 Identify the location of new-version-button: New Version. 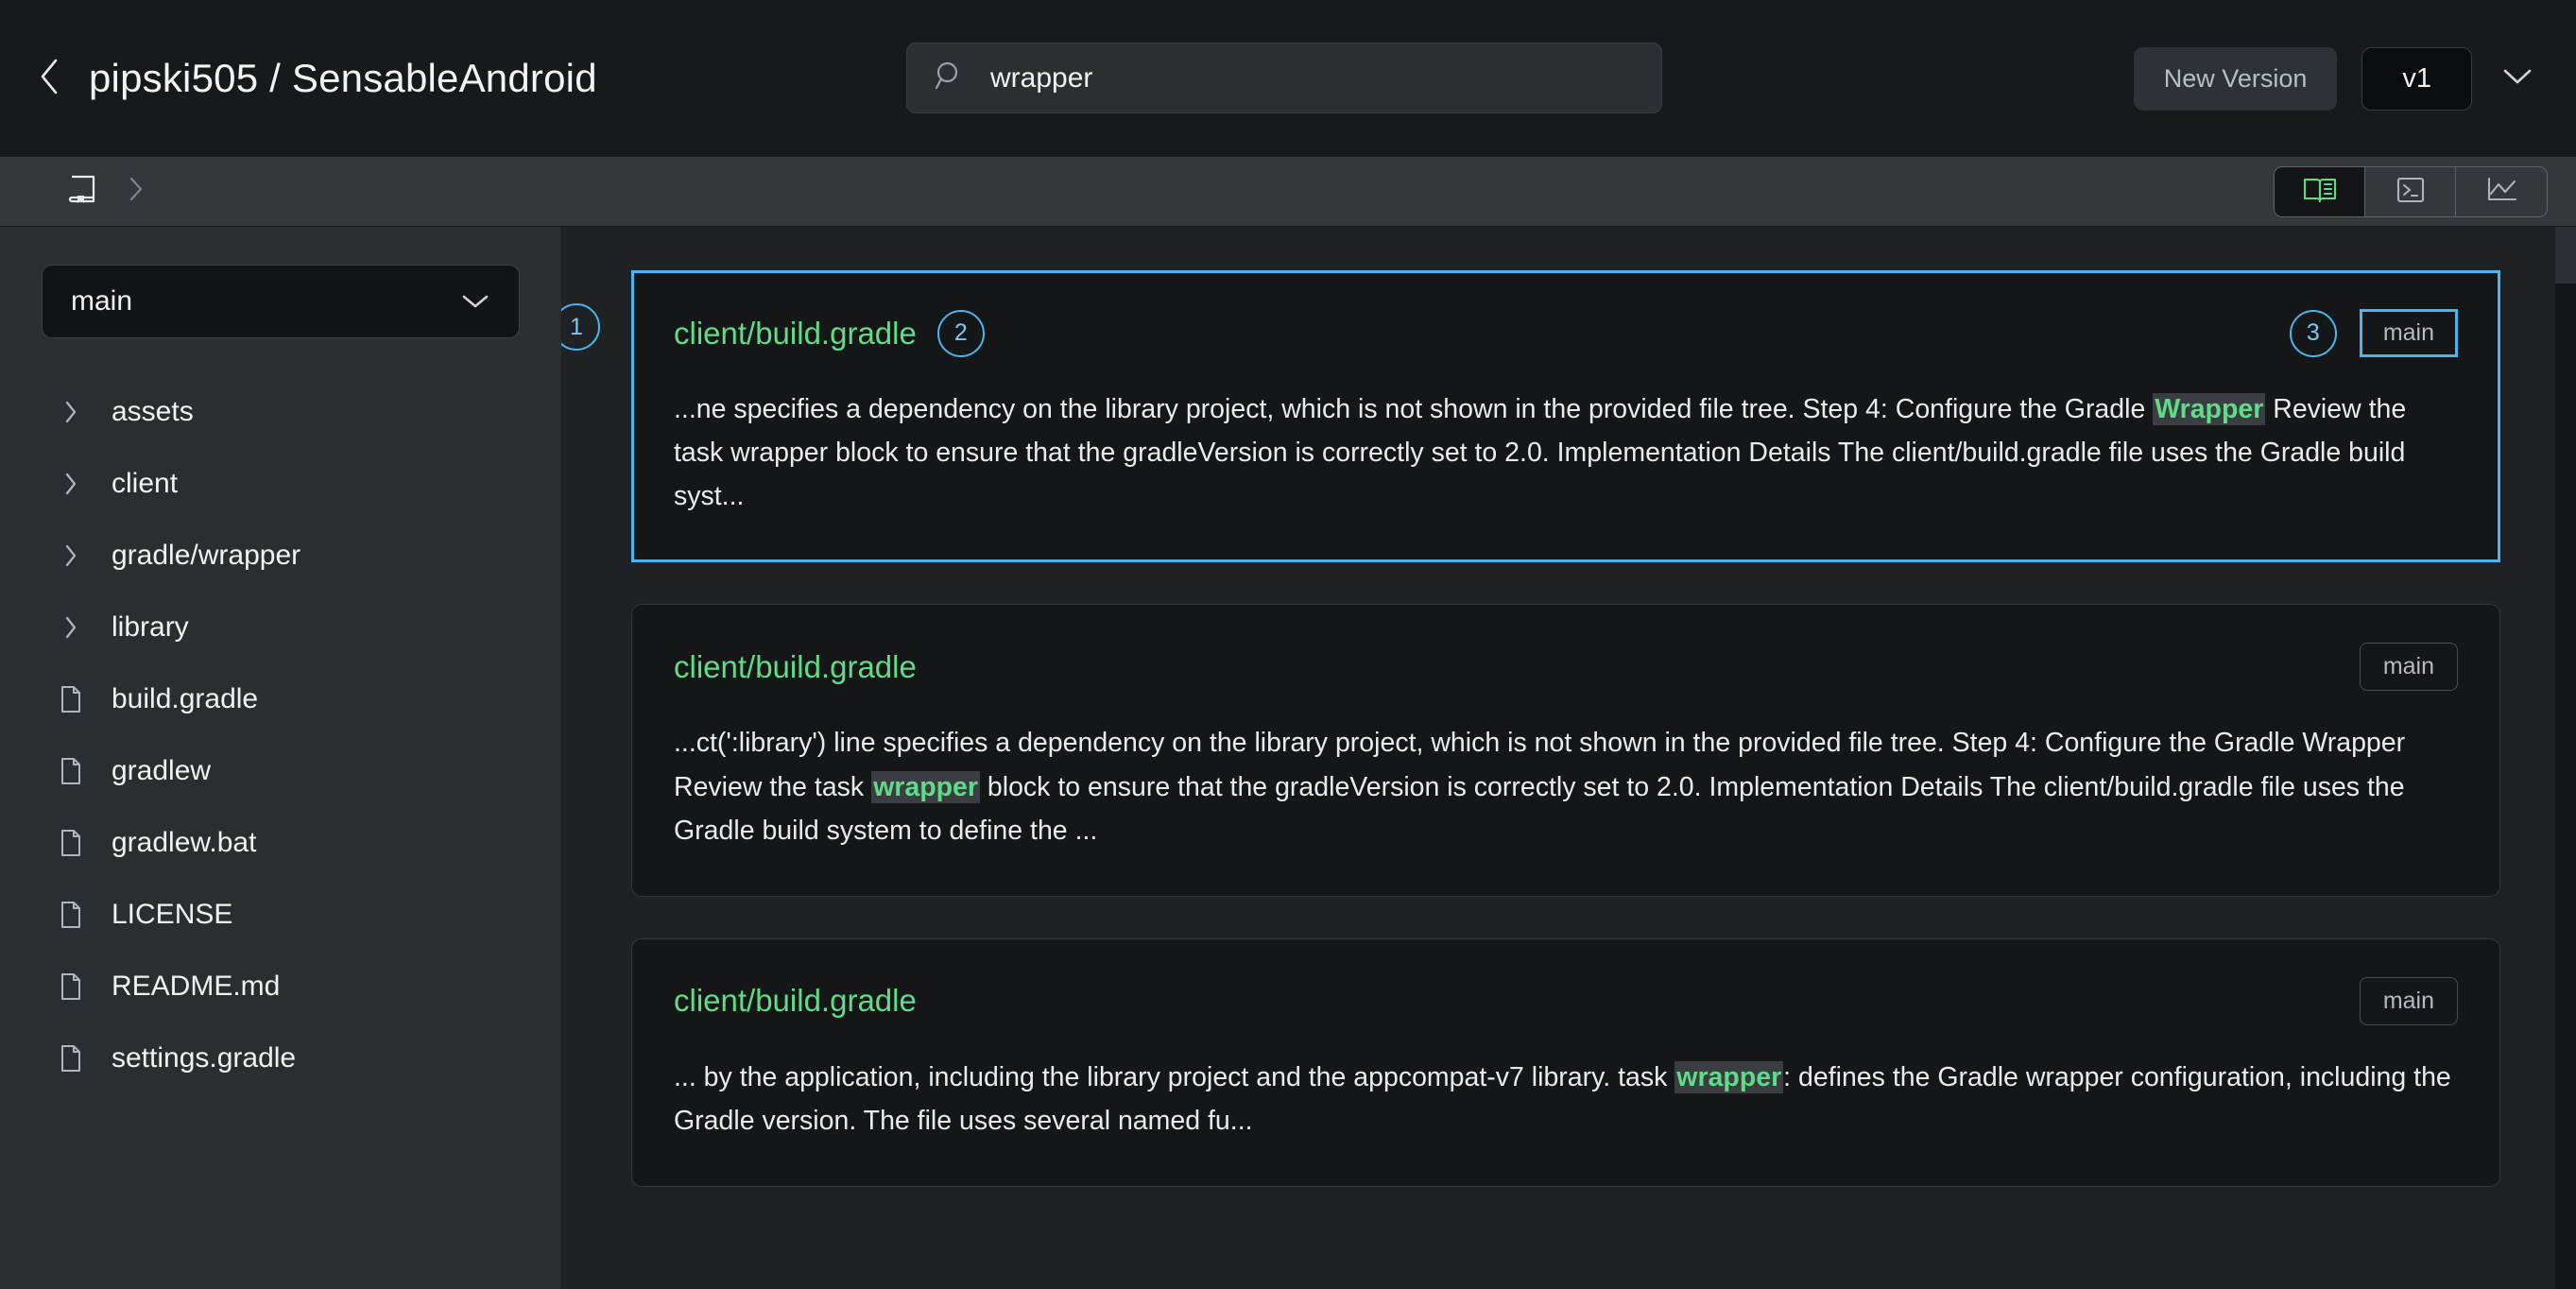
(2235, 78).